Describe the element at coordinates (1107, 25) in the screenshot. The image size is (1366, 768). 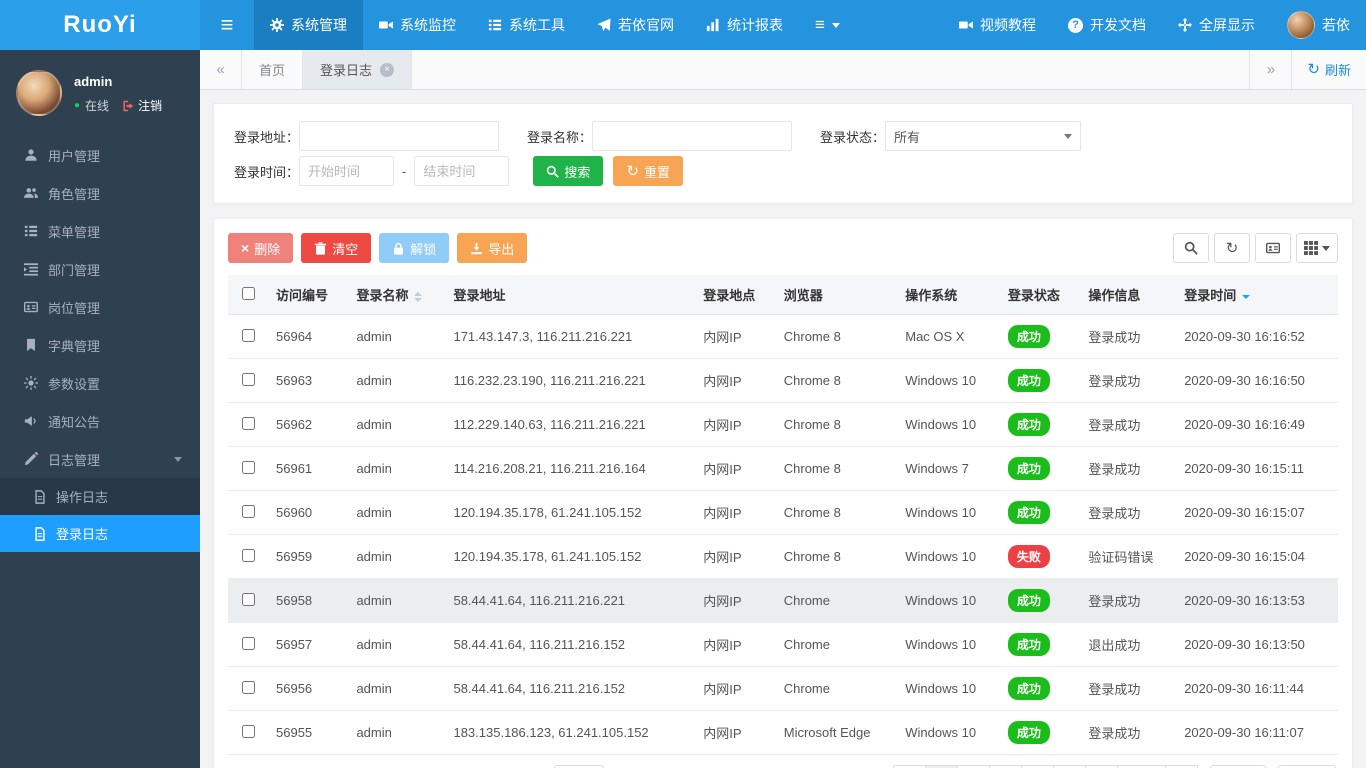
I see `nav-dev-docs: ? 开发文档` at that location.